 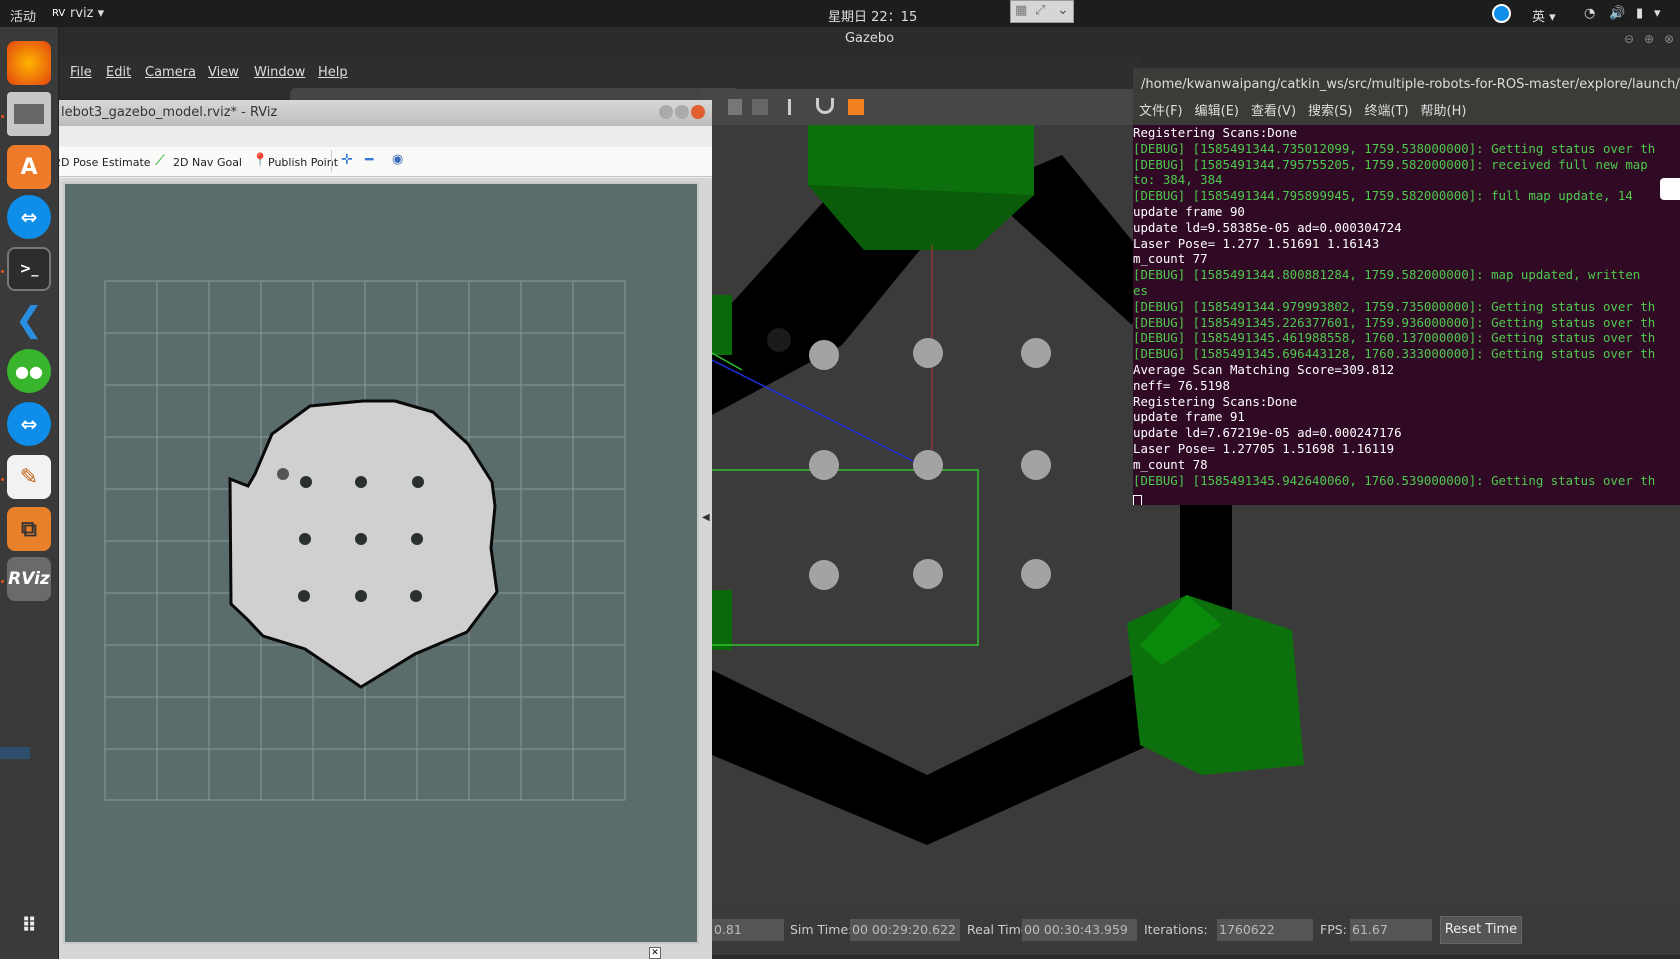 What do you see at coordinates (905, 930) in the screenshot?
I see `sim-time-value: 00 00:29:20.622` at bounding box center [905, 930].